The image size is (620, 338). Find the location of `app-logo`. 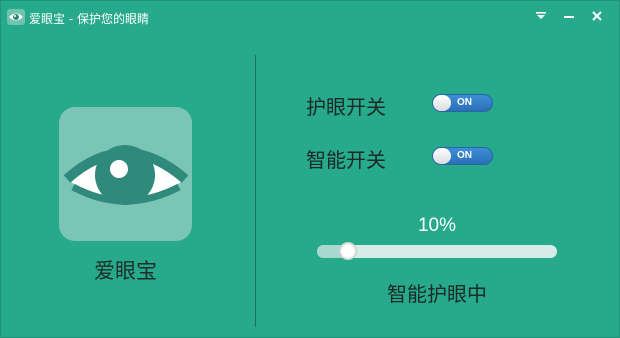

app-logo is located at coordinates (125, 174).